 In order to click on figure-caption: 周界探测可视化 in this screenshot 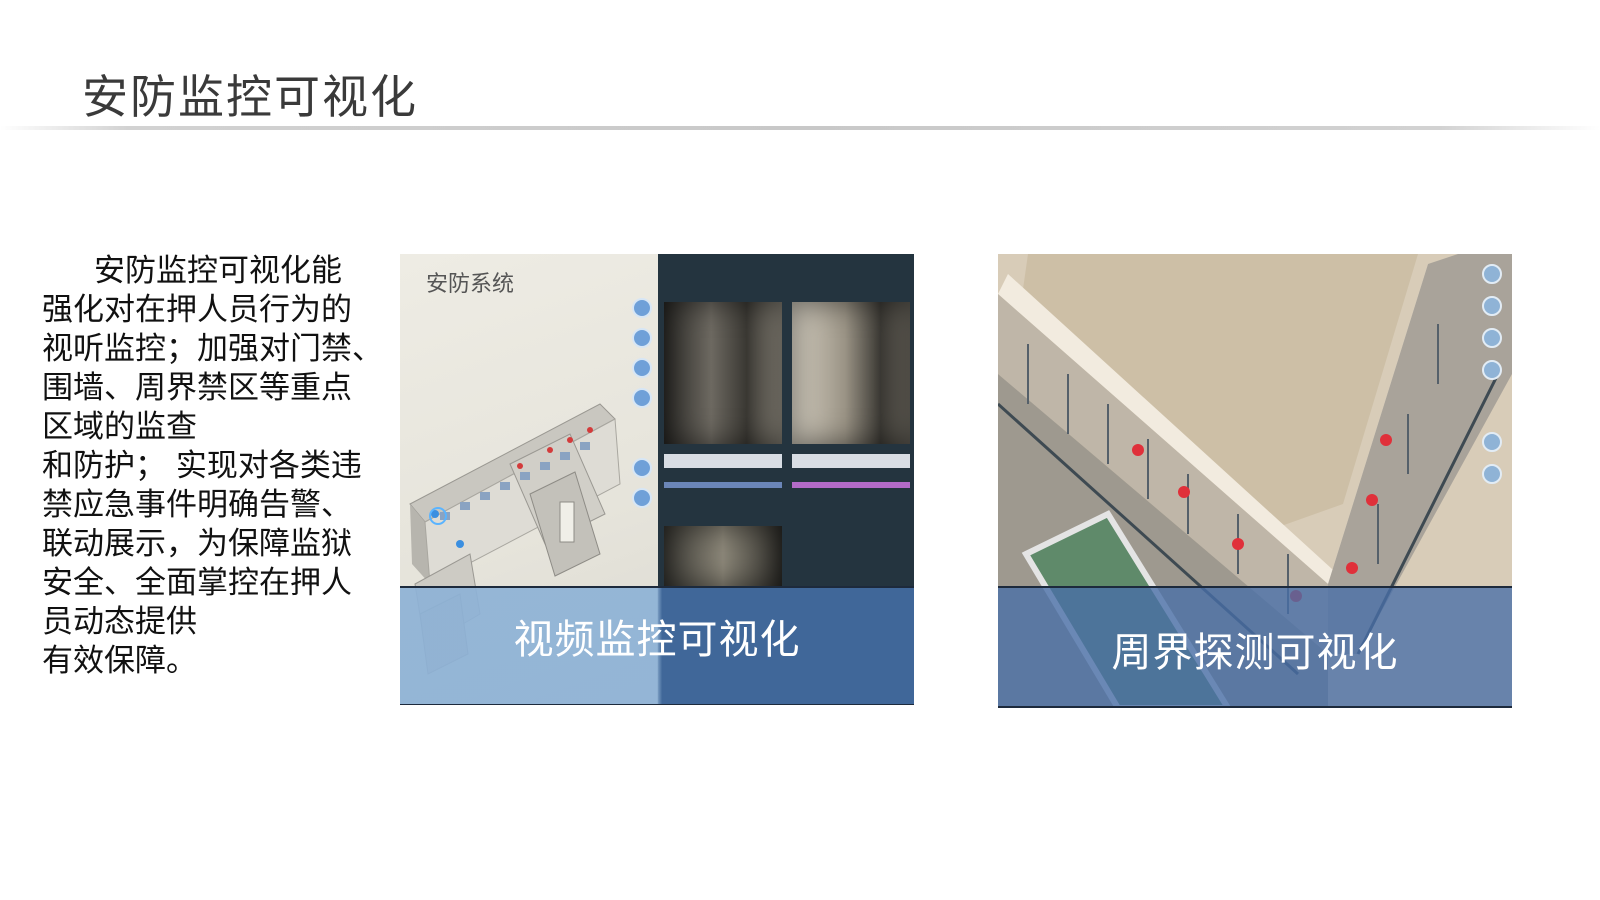, I will do `click(1255, 647)`.